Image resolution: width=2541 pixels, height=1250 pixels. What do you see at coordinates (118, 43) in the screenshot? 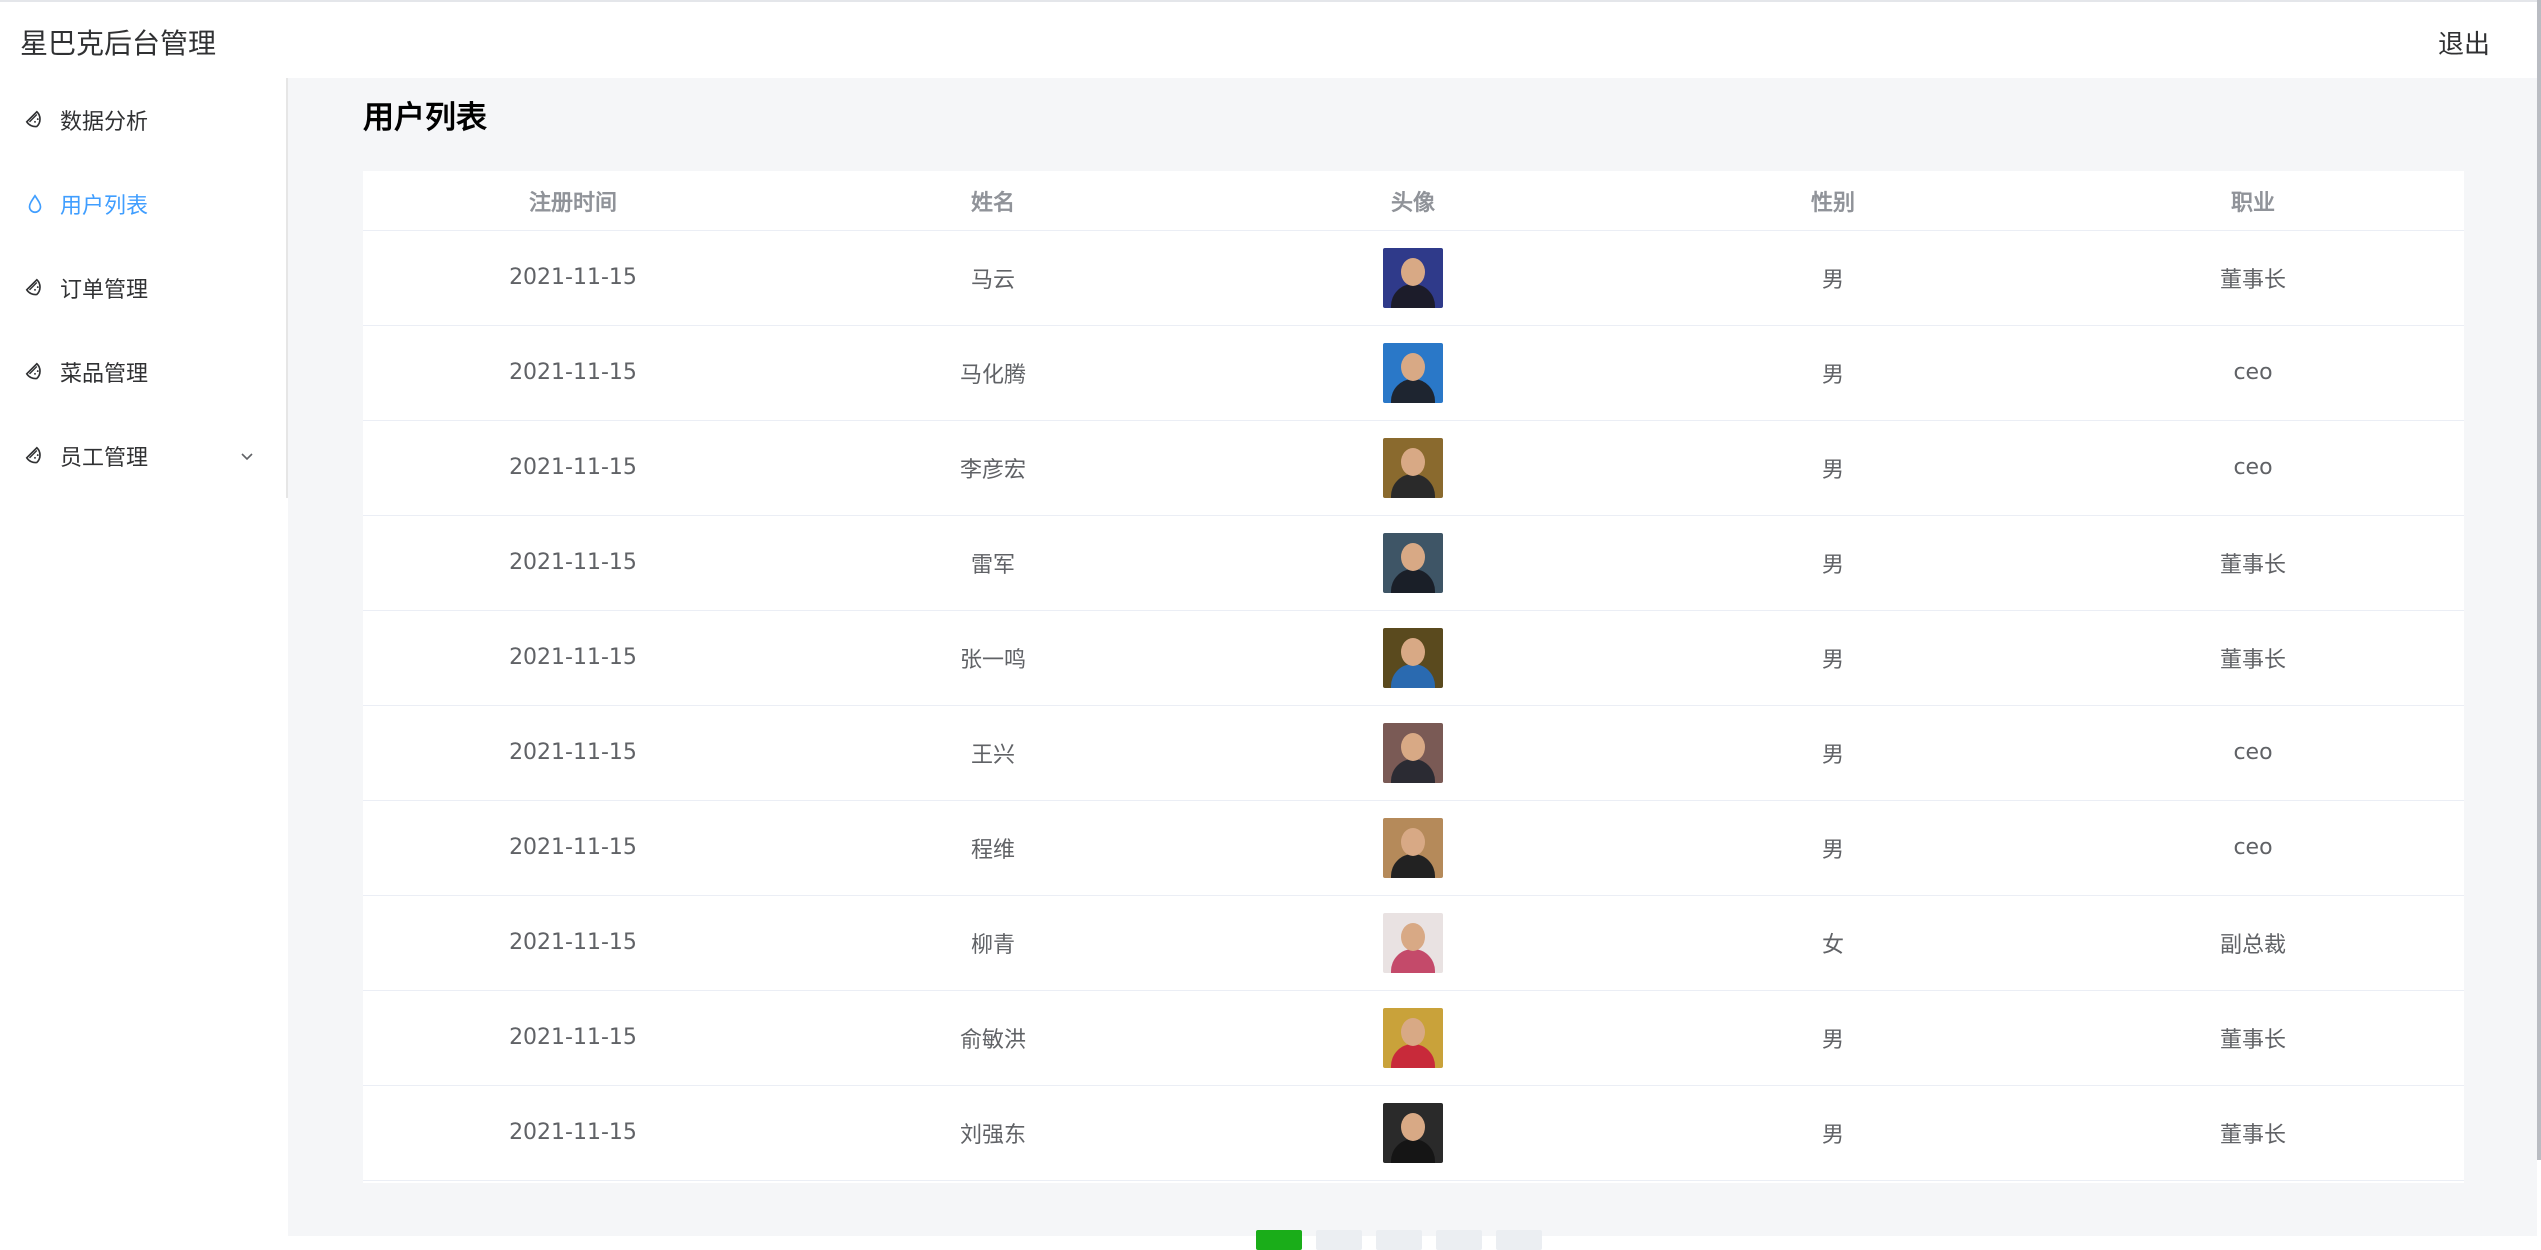
I see `app-title: 星巴克后台管理` at bounding box center [118, 43].